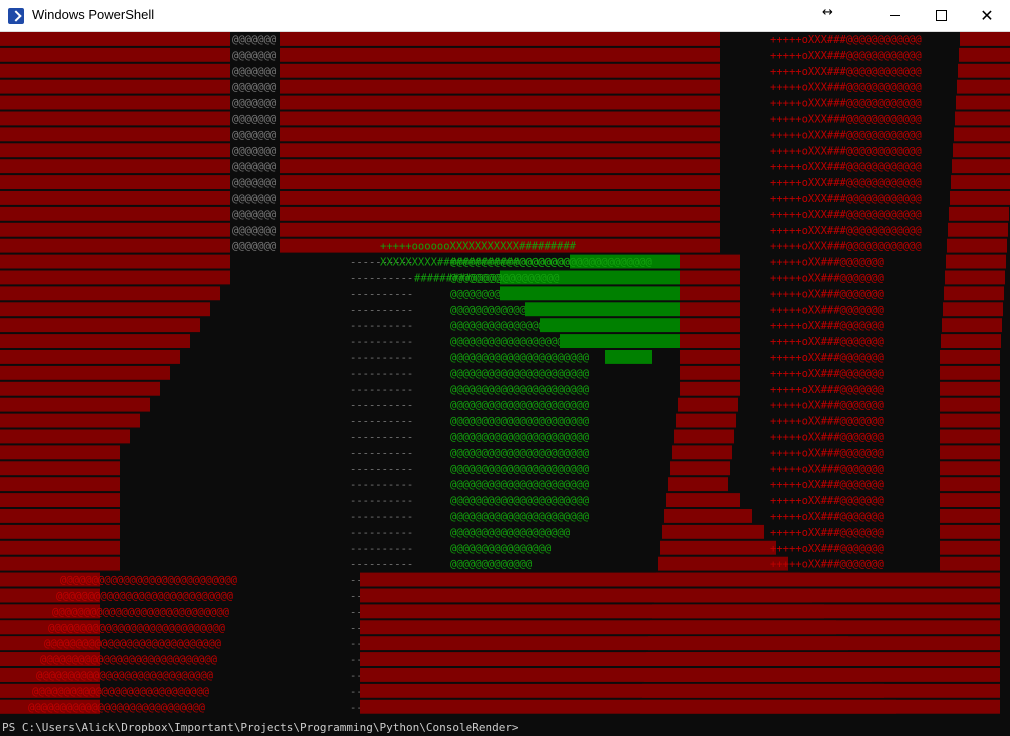  What do you see at coordinates (941, 15) in the screenshot?
I see `maximize-button` at bounding box center [941, 15].